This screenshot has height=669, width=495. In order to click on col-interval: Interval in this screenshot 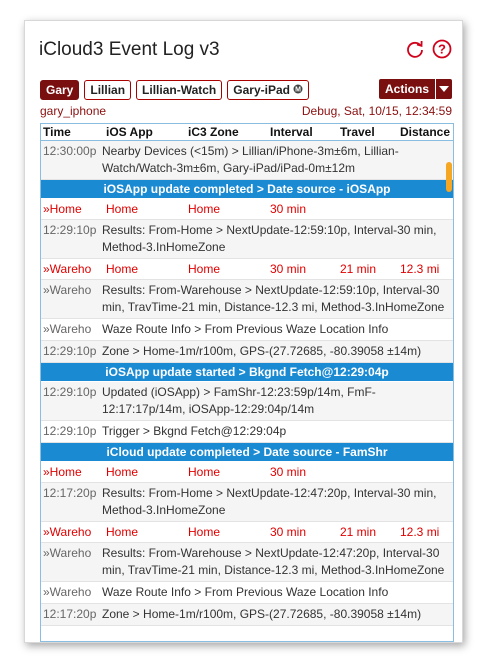, I will do `click(291, 132)`.